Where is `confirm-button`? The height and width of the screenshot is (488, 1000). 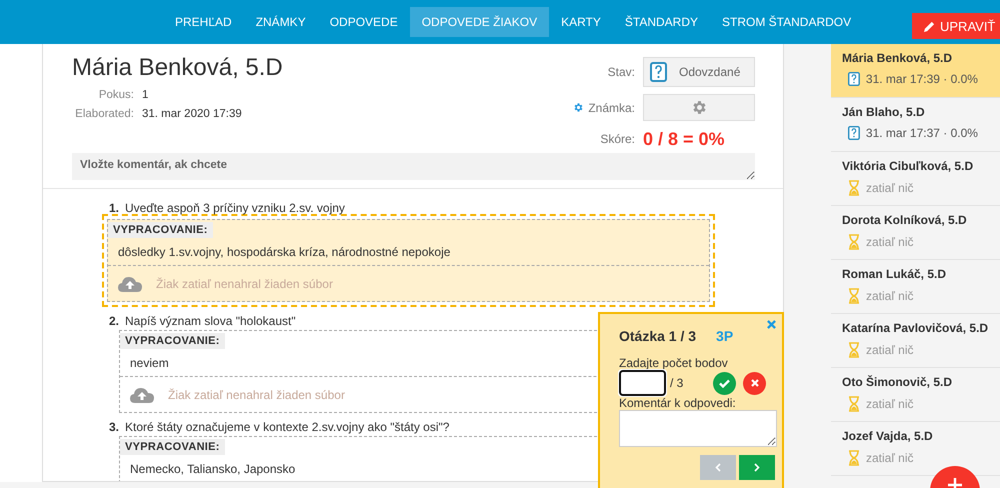 confirm-button is located at coordinates (724, 383).